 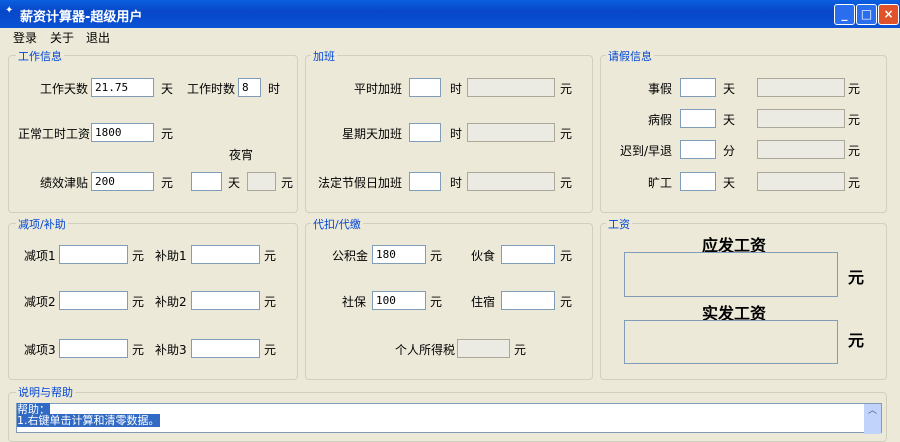 What do you see at coordinates (659, 183) in the screenshot?
I see `leave-label: 旷工` at bounding box center [659, 183].